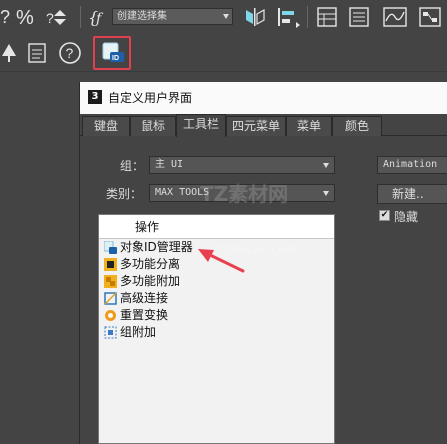 This screenshot has height=444, width=447. What do you see at coordinates (221, 261) in the screenshot?
I see `annotation-arrow` at bounding box center [221, 261].